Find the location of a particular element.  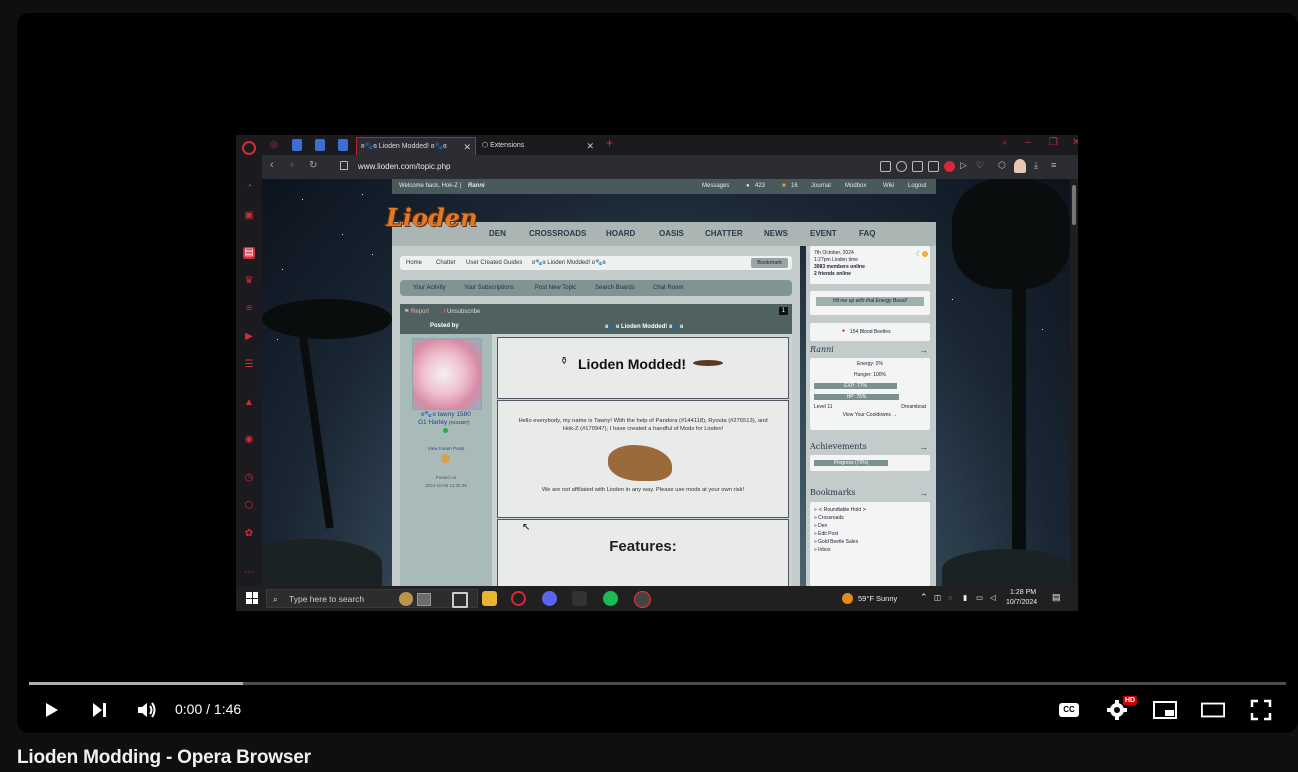

bookmark-item: » Den is located at coordinates (820, 526).